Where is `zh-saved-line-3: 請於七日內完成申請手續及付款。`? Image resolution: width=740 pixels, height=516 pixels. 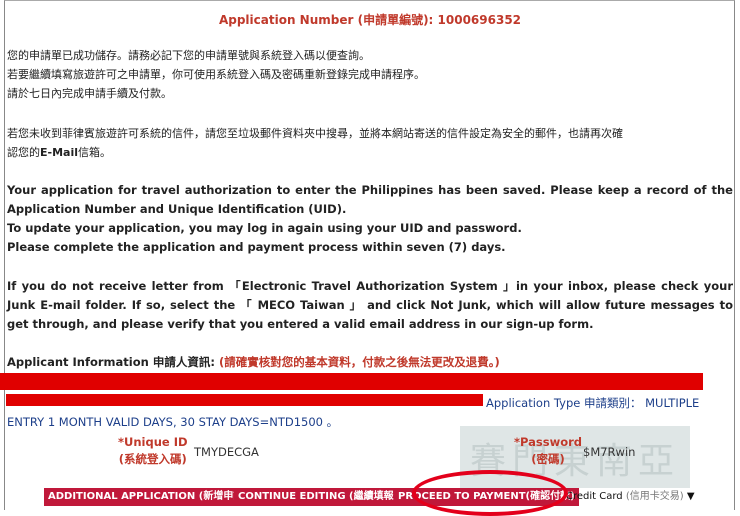 zh-saved-line-3: 請於七日內完成申請手續及付款。 is located at coordinates (89, 93).